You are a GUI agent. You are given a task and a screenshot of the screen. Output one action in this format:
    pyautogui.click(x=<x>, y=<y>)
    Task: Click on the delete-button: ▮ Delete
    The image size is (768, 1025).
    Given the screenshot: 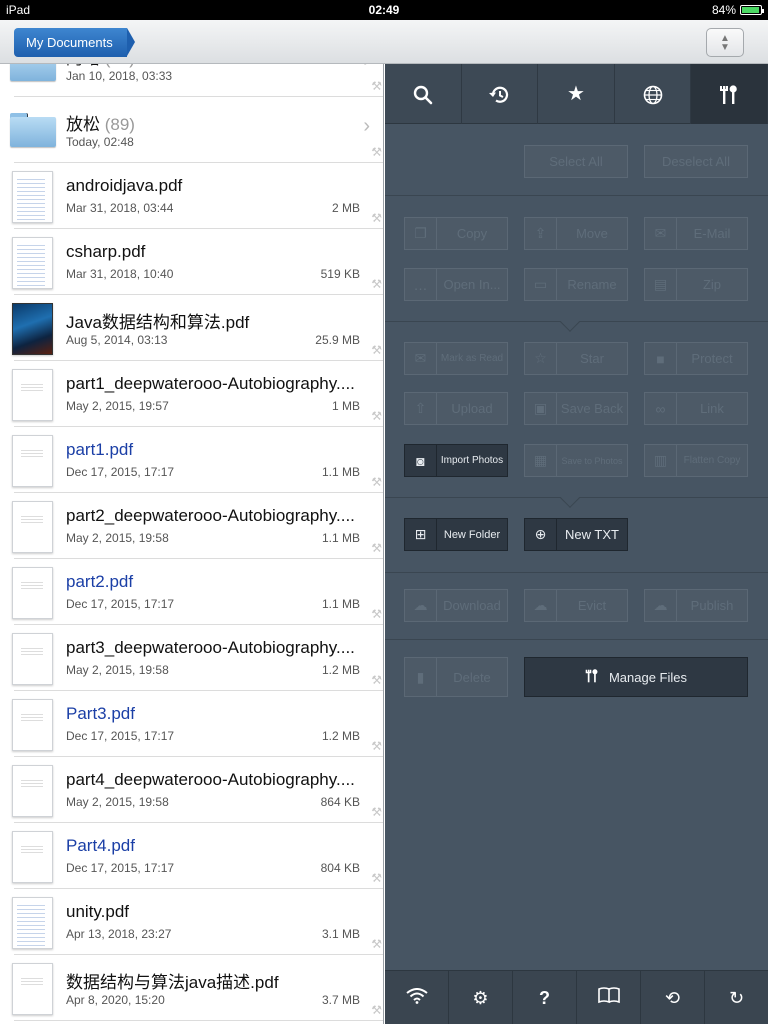 What is the action you would take?
    pyautogui.click(x=456, y=677)
    